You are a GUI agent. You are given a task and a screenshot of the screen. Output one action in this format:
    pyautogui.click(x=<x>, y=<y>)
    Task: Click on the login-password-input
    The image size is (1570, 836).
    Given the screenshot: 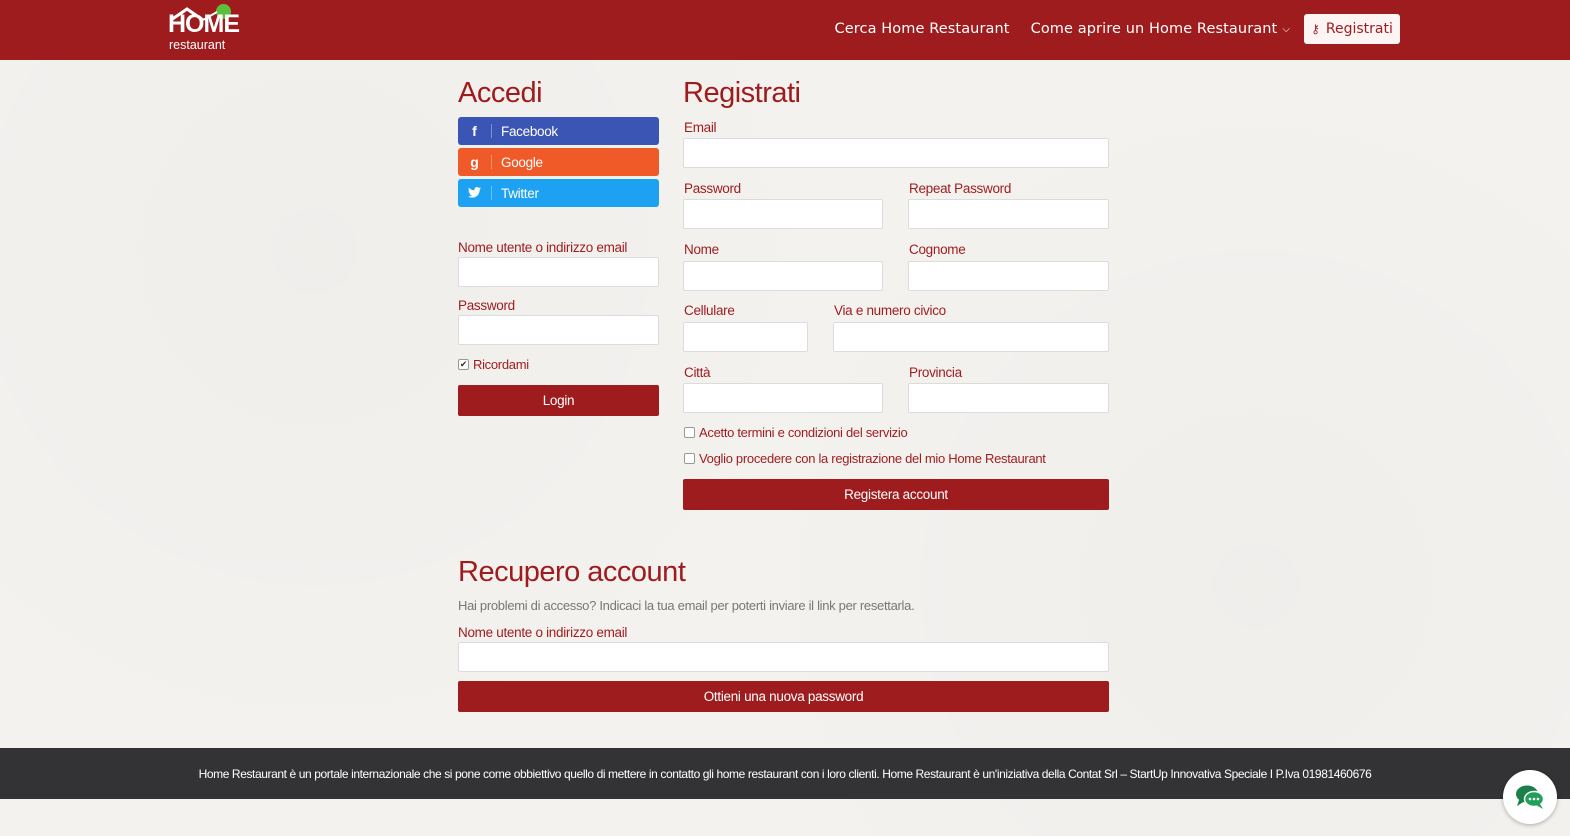 What is the action you would take?
    pyautogui.click(x=558, y=330)
    